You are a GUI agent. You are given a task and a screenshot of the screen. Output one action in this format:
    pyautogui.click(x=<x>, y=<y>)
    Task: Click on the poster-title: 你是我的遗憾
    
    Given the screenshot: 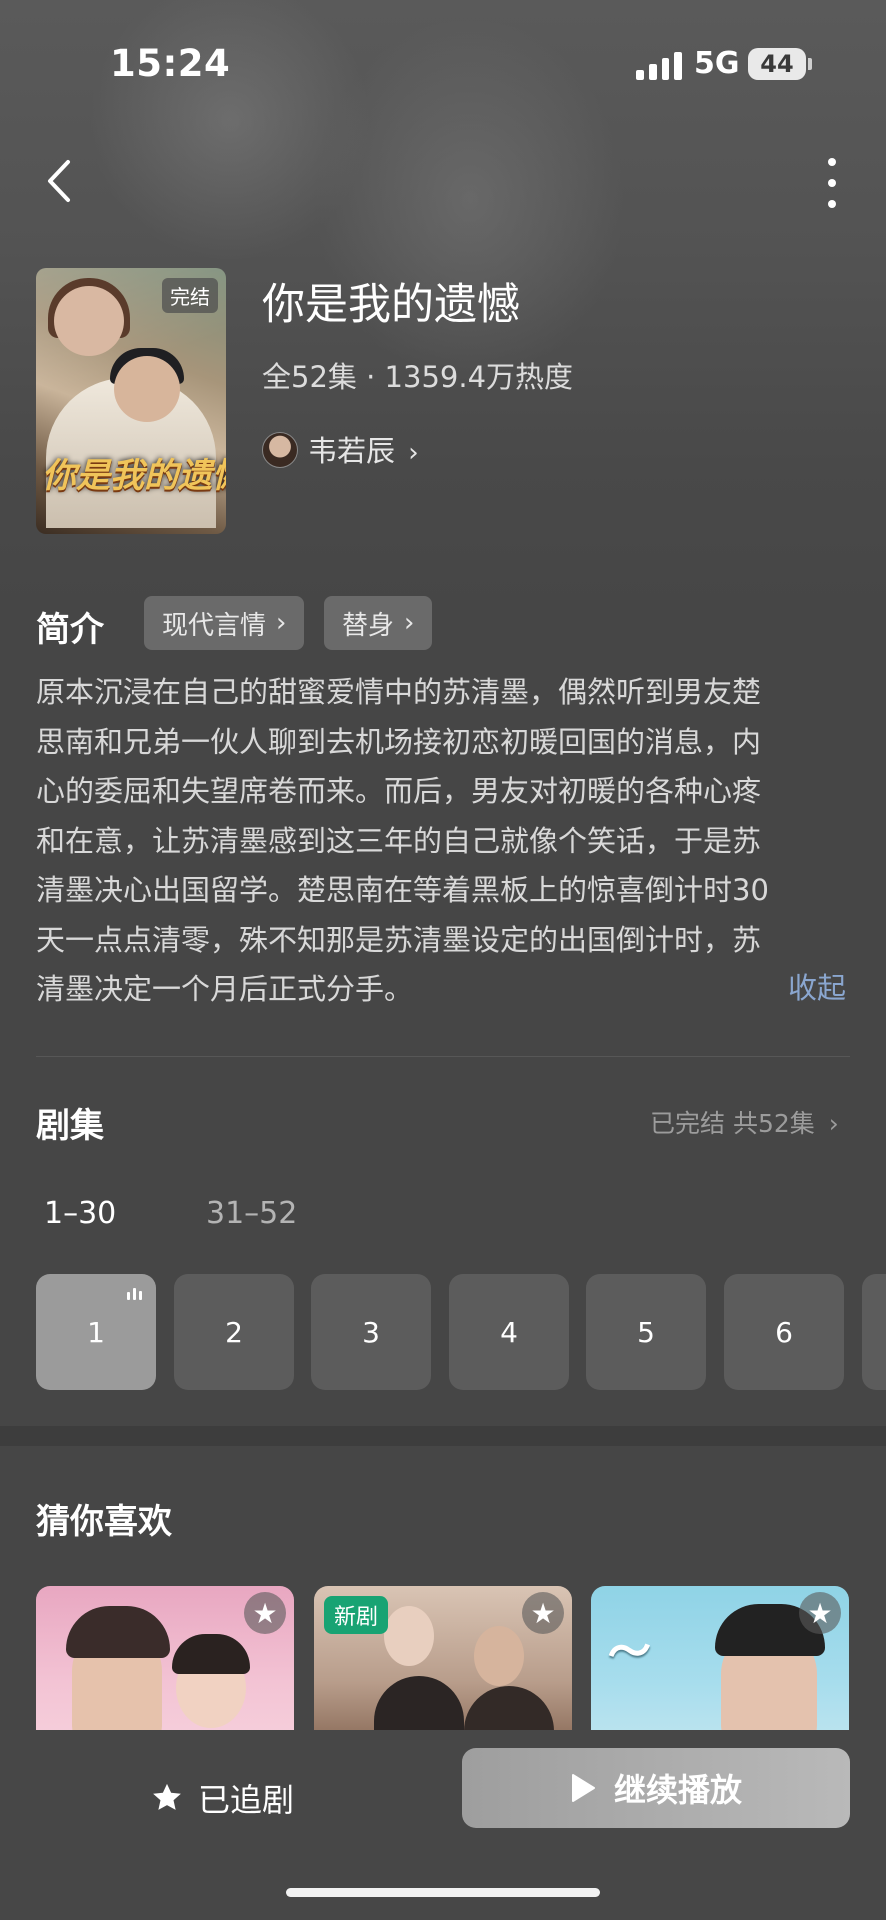 What is the action you would take?
    pyautogui.click(x=134, y=476)
    